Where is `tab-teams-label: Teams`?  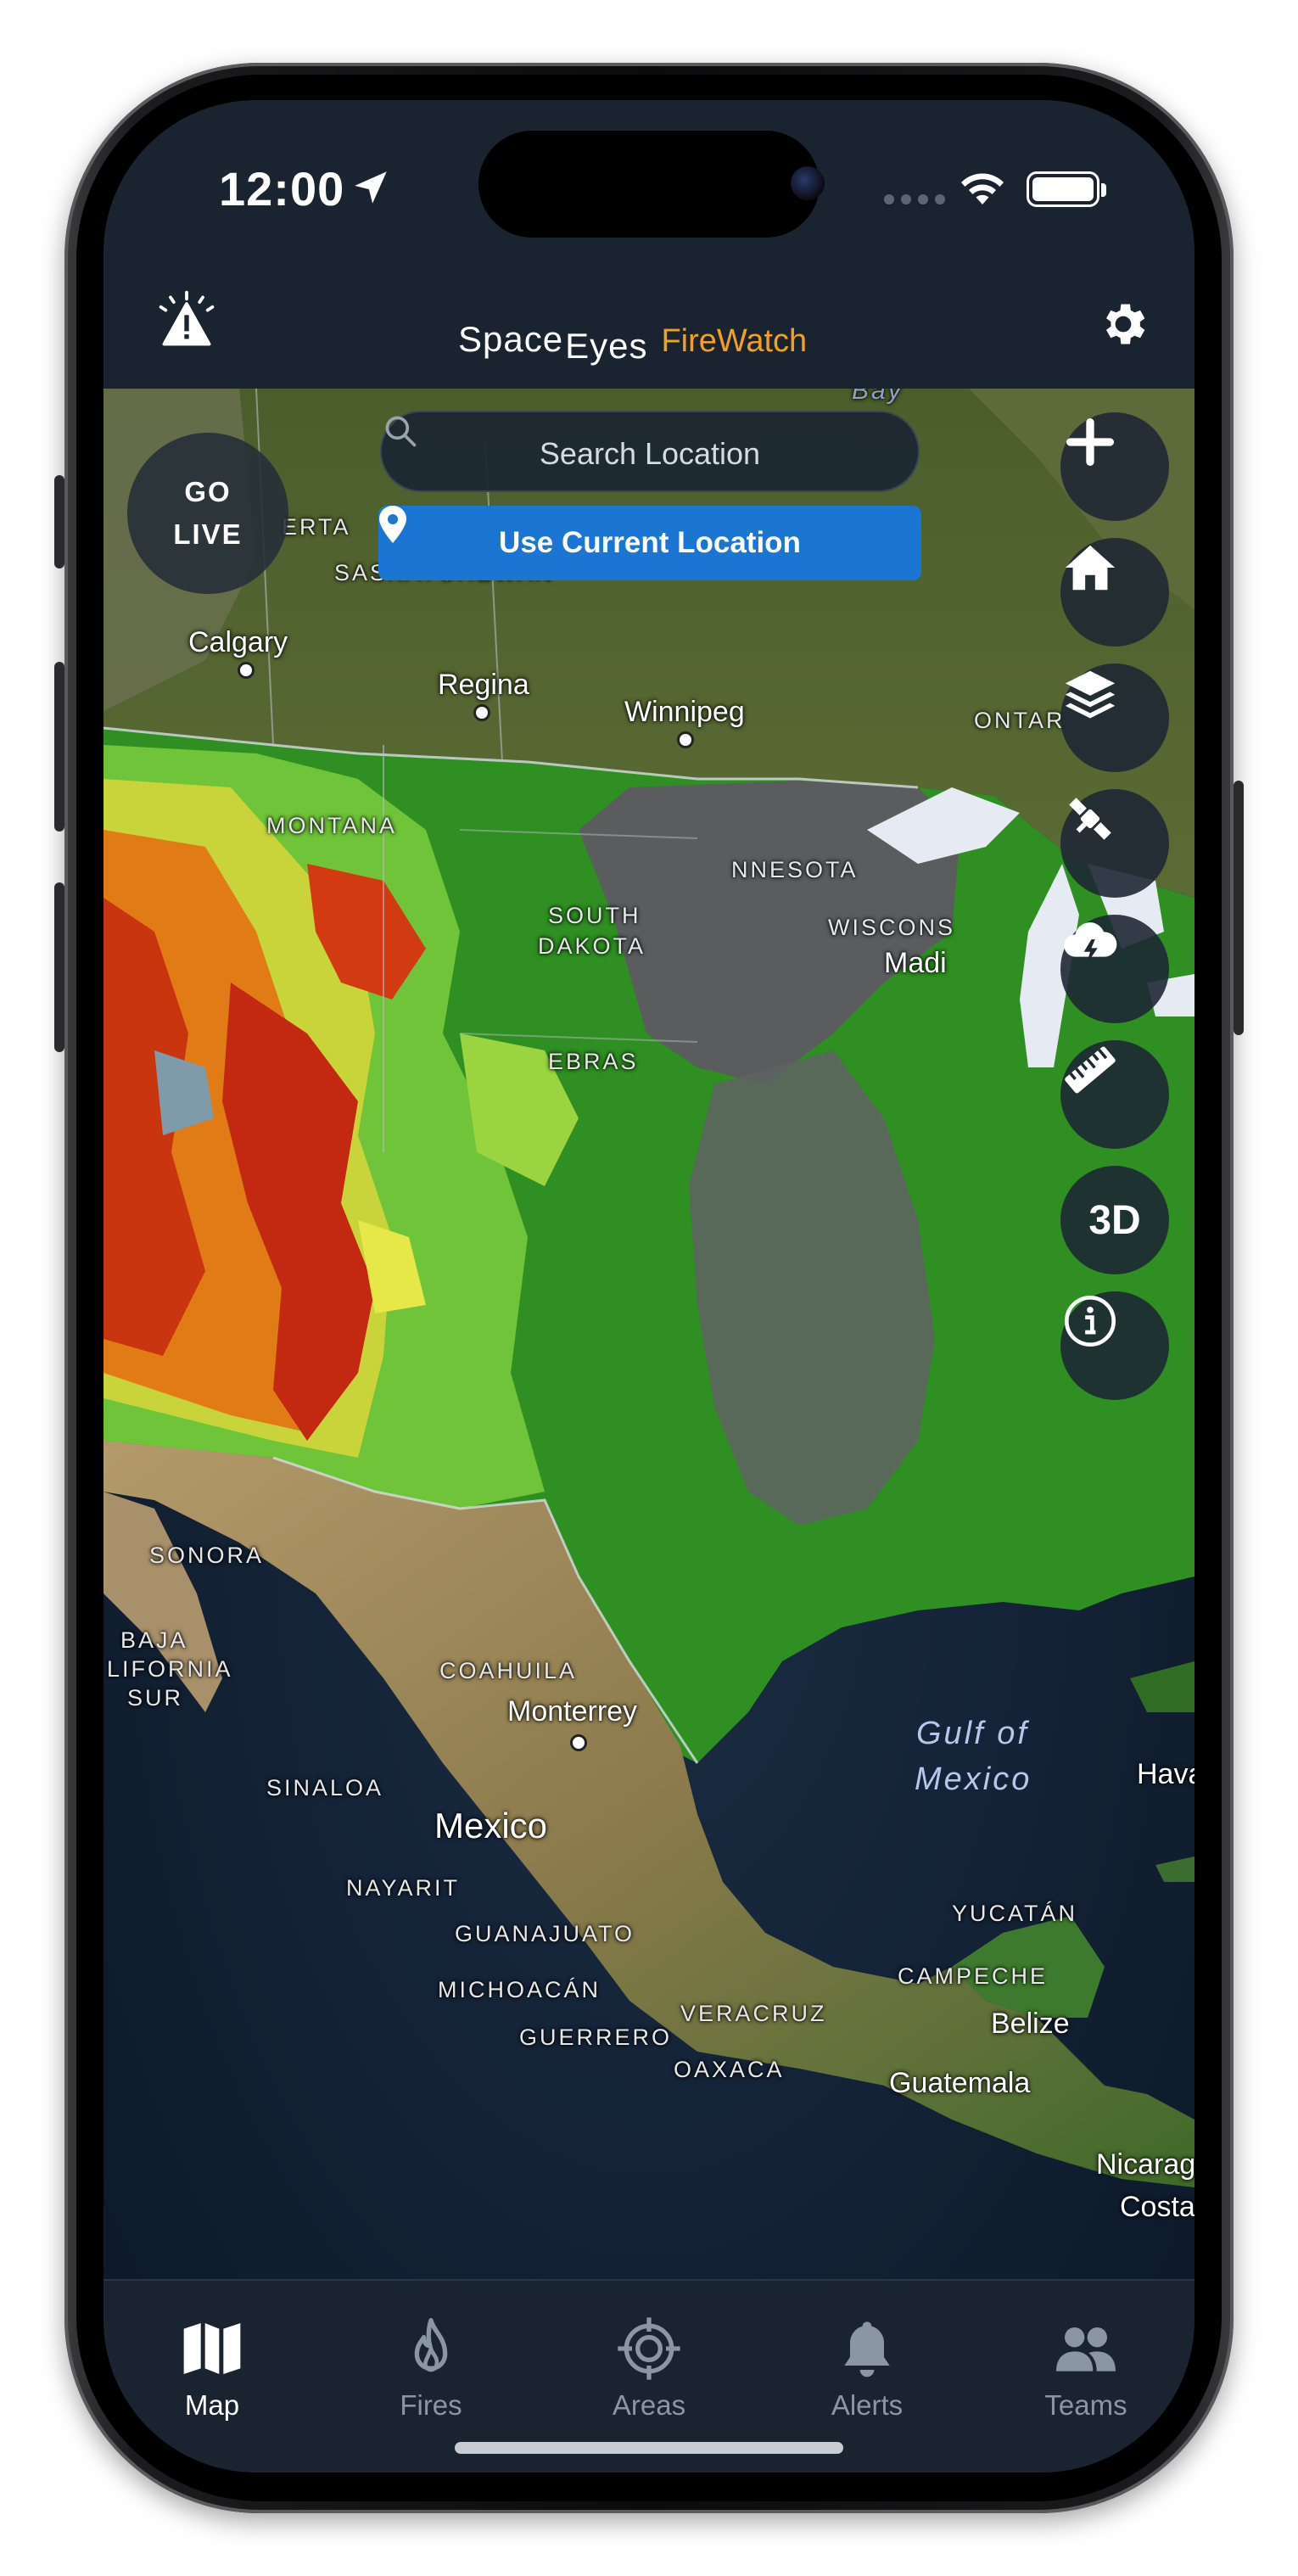 tab-teams-label: Teams is located at coordinates (1085, 2405).